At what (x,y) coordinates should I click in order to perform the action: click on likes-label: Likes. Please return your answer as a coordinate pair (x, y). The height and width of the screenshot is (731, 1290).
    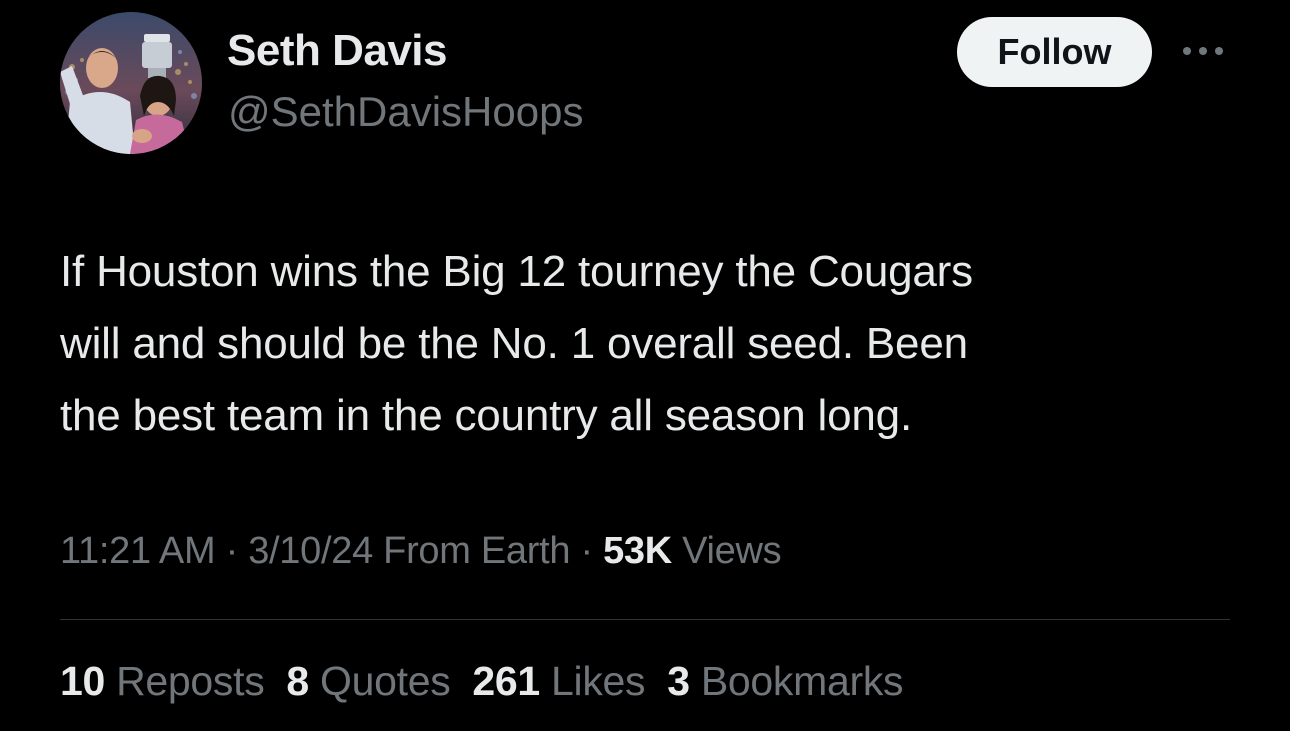
    Looking at the image, I should click on (592, 681).